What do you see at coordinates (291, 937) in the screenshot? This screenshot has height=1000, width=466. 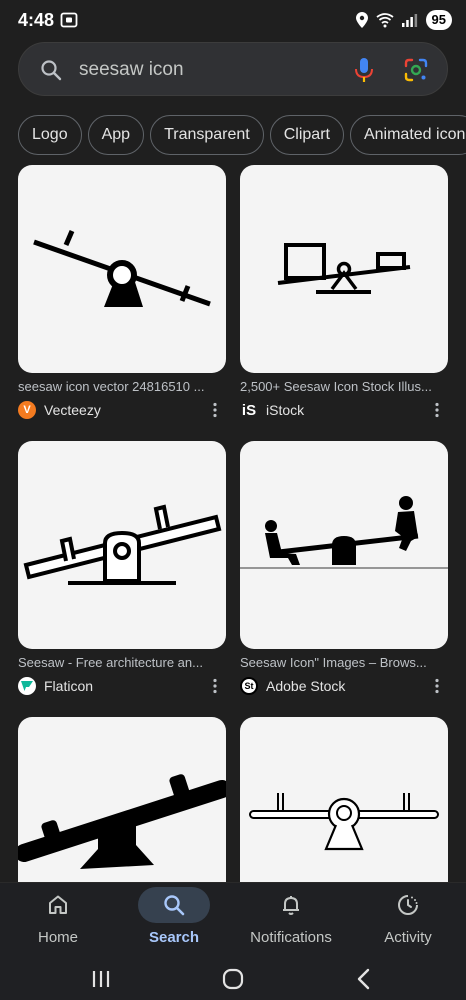 I see `nav-notifications-label: Notifications` at bounding box center [291, 937].